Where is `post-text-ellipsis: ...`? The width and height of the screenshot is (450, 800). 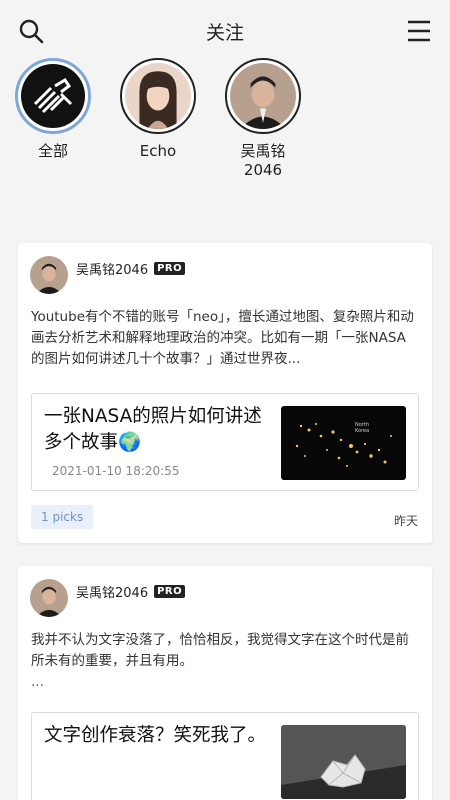
post-text-ellipsis: ... is located at coordinates (37, 682).